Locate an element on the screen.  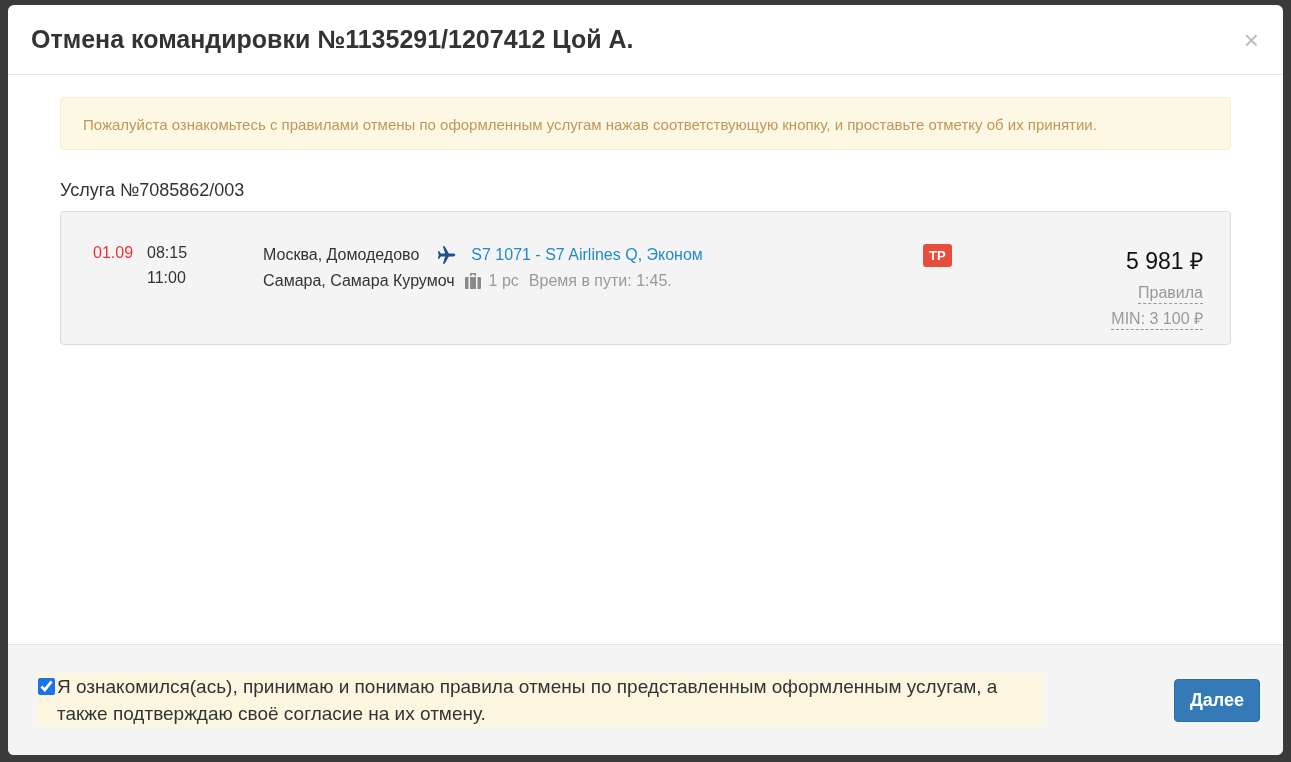
flight-date: 01.09 is located at coordinates (113, 252).